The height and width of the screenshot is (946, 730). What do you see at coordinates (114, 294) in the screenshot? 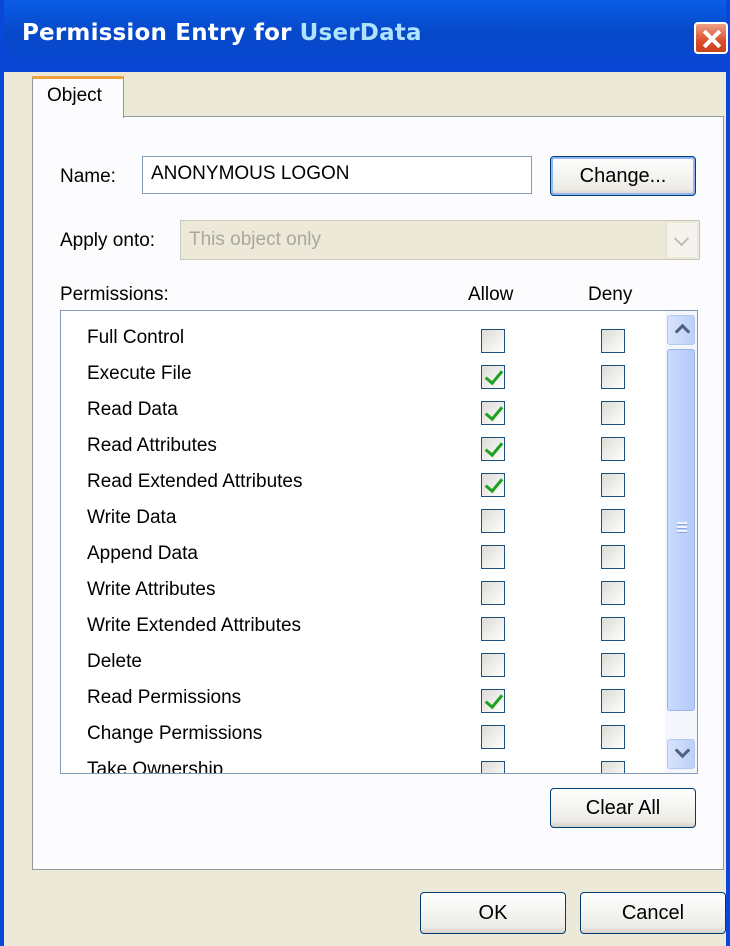
I see `permissions-label: Permissions:` at bounding box center [114, 294].